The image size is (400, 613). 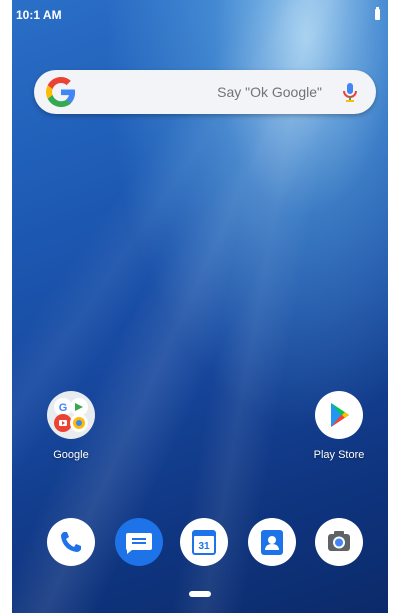 What do you see at coordinates (61, 92) in the screenshot?
I see `google-g-icon` at bounding box center [61, 92].